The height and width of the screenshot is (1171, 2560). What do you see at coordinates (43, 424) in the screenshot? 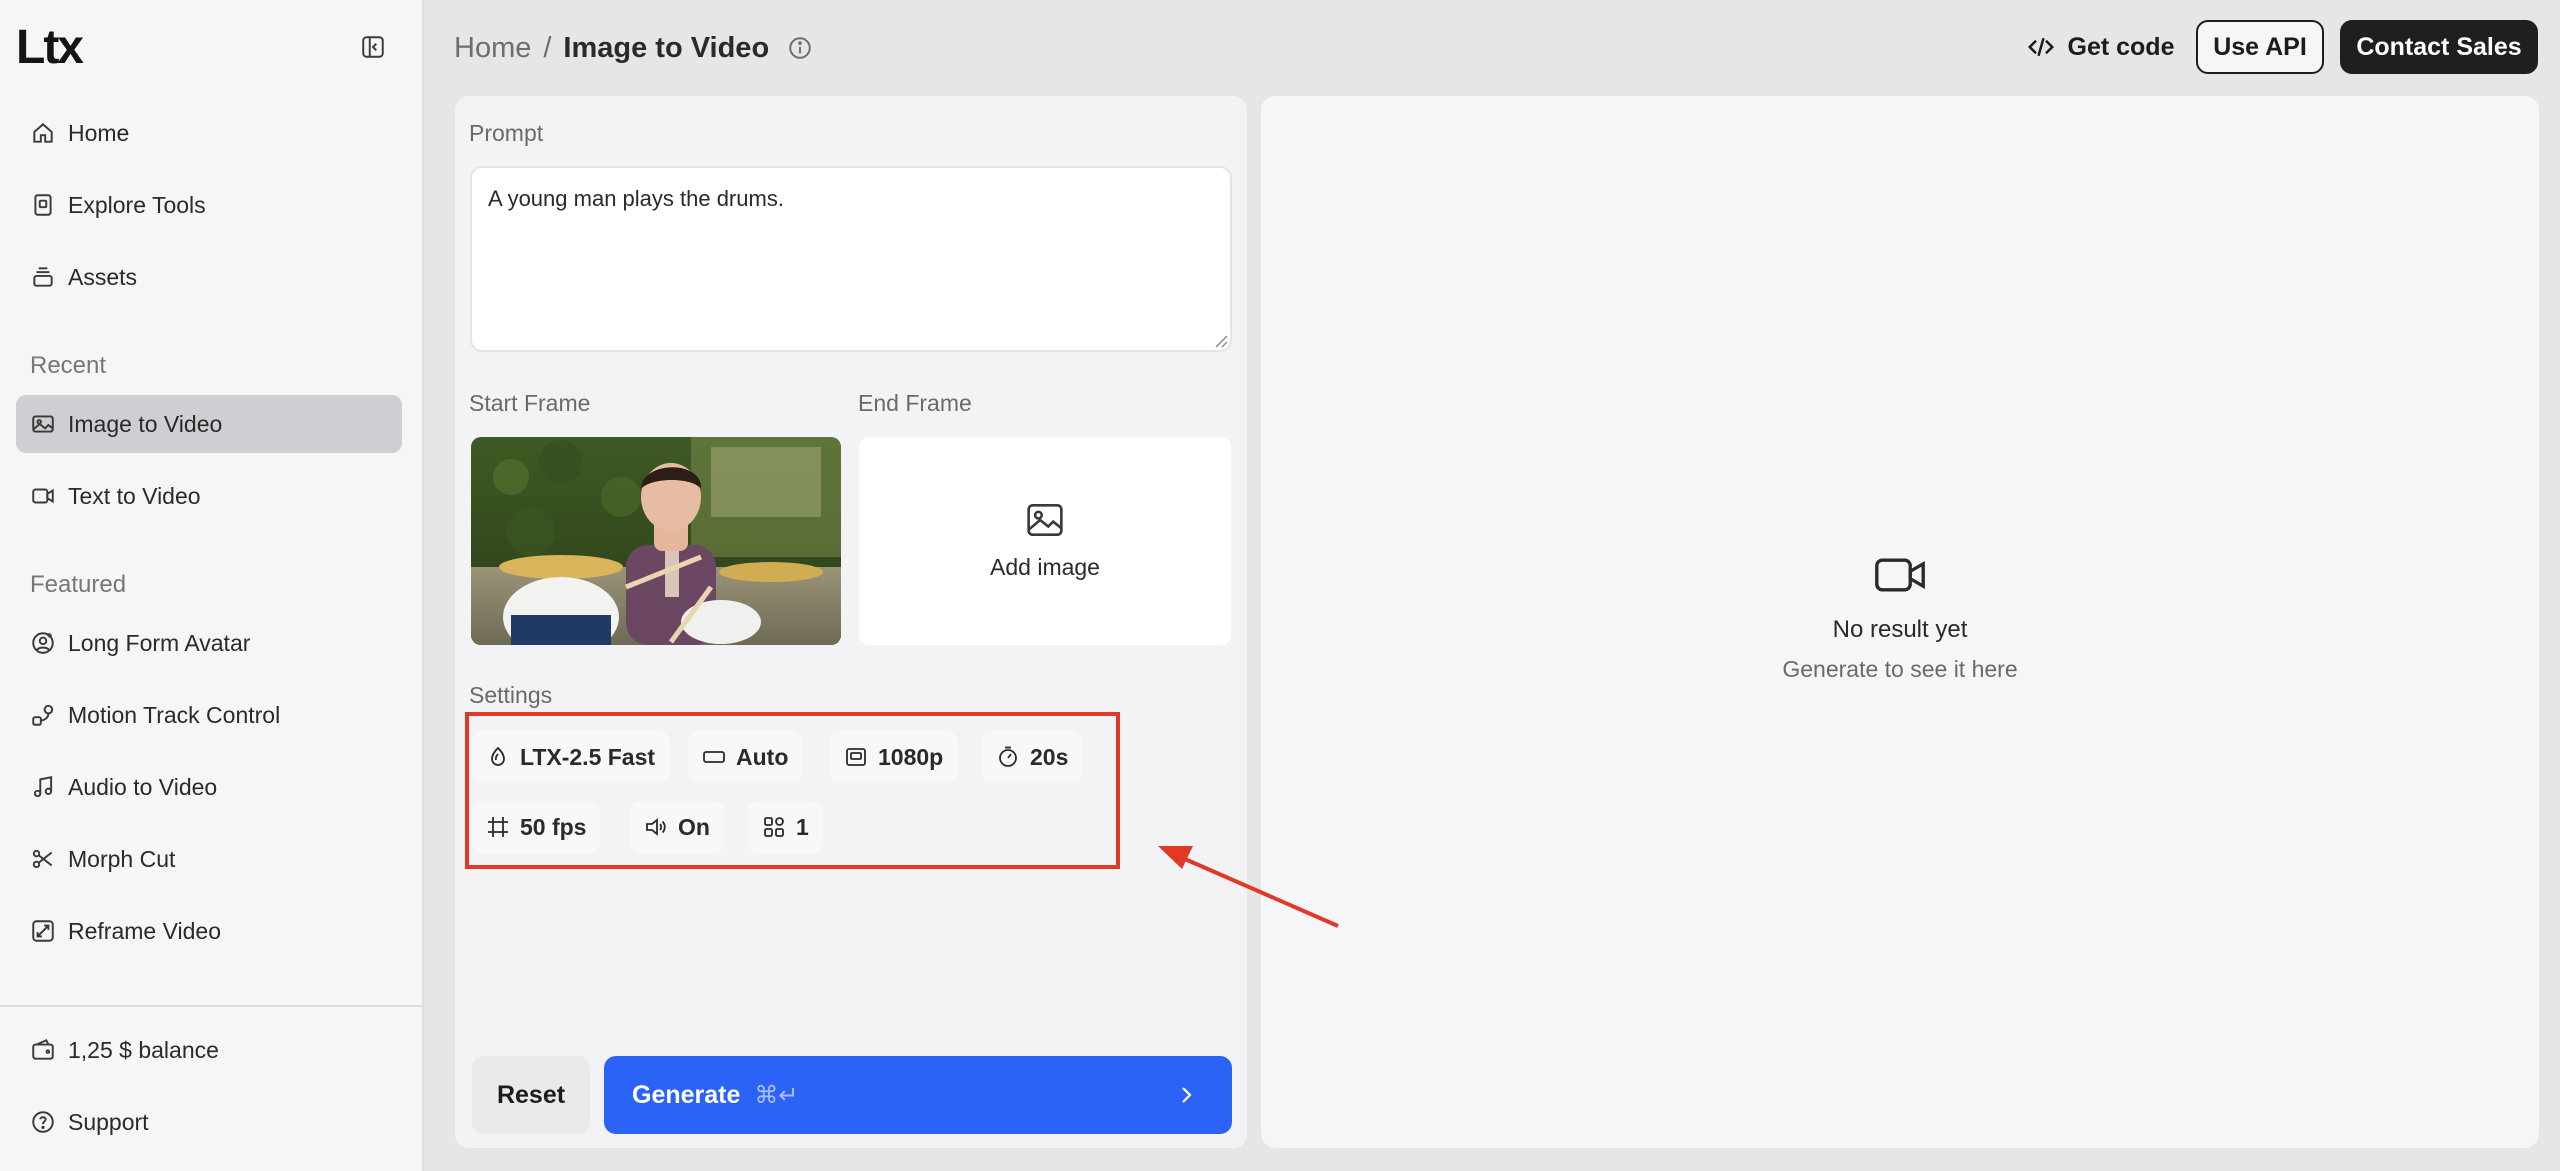
I see `image-icon` at bounding box center [43, 424].